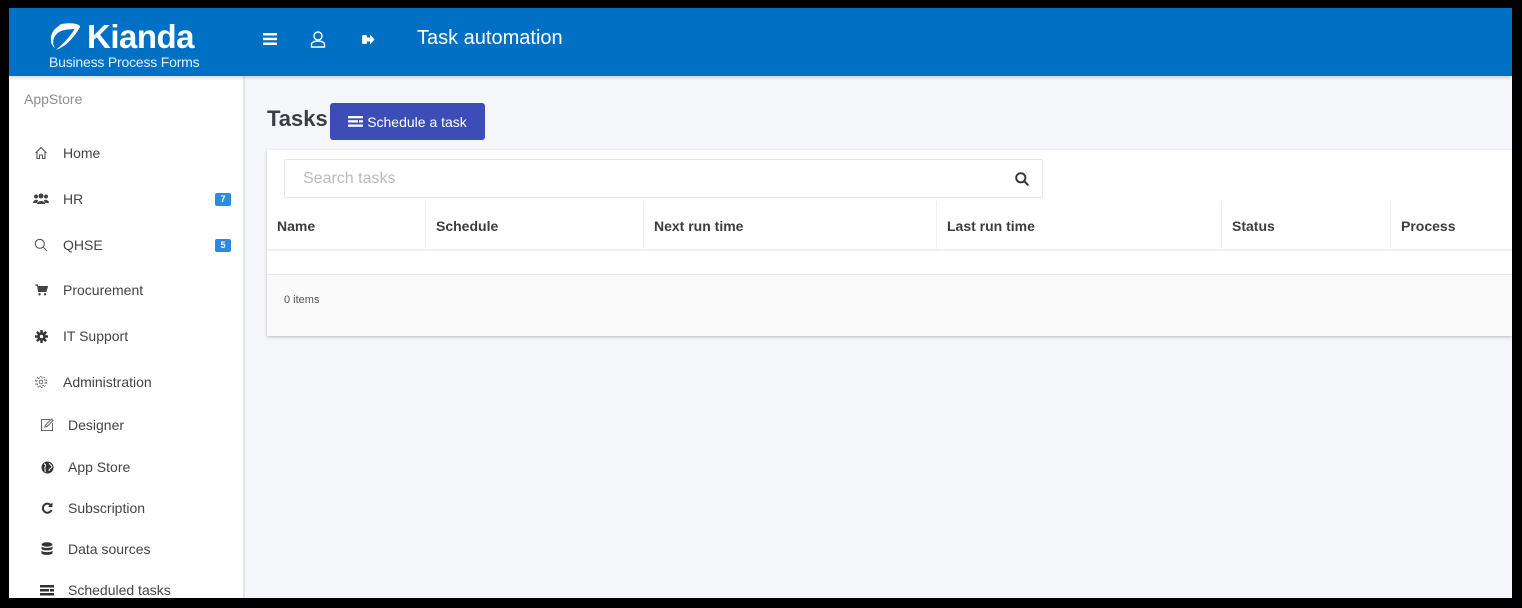 The height and width of the screenshot is (608, 1522). I want to click on home-icon, so click(41, 153).